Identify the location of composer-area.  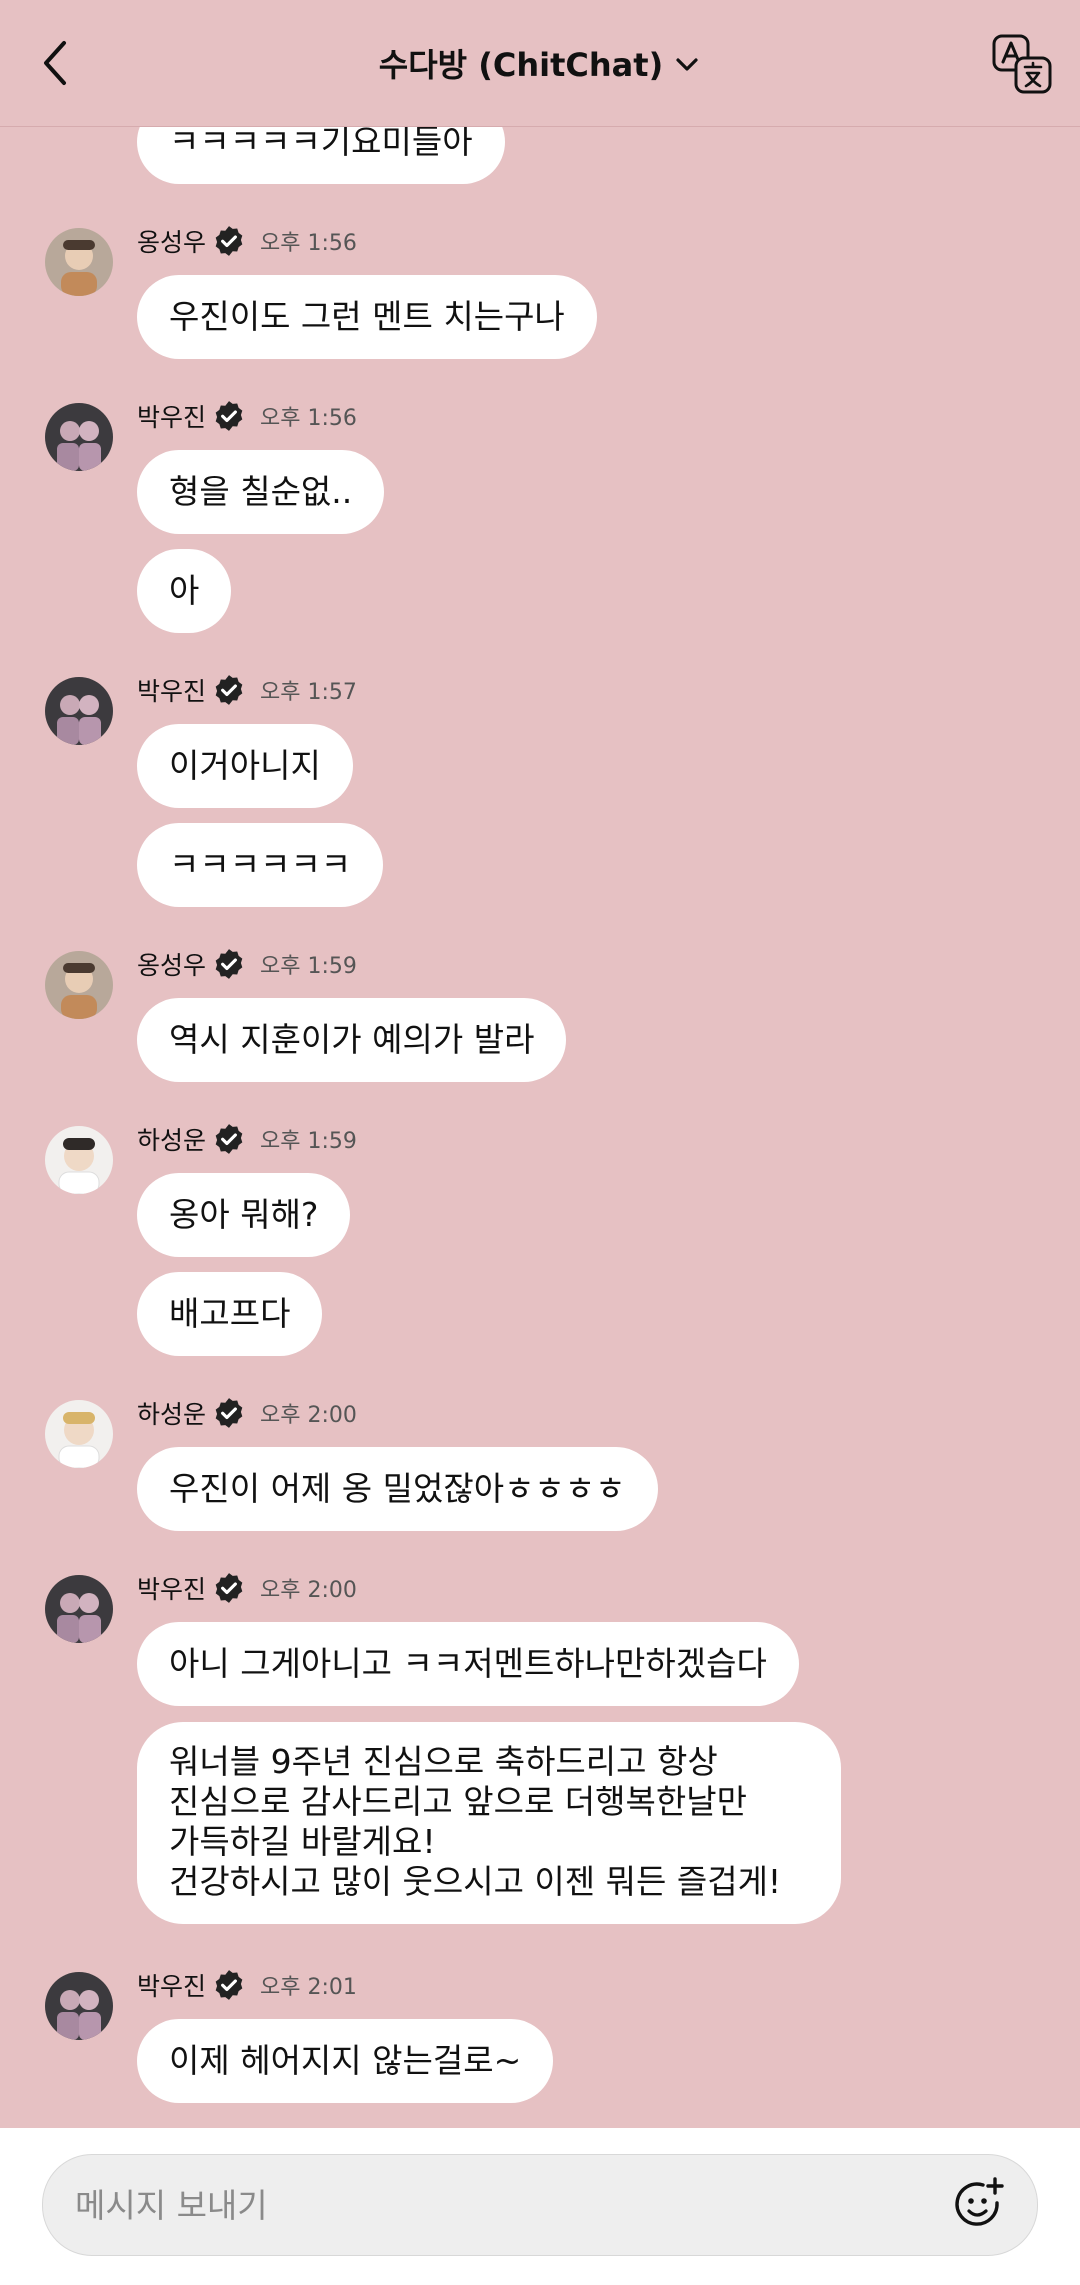
(540, 2206).